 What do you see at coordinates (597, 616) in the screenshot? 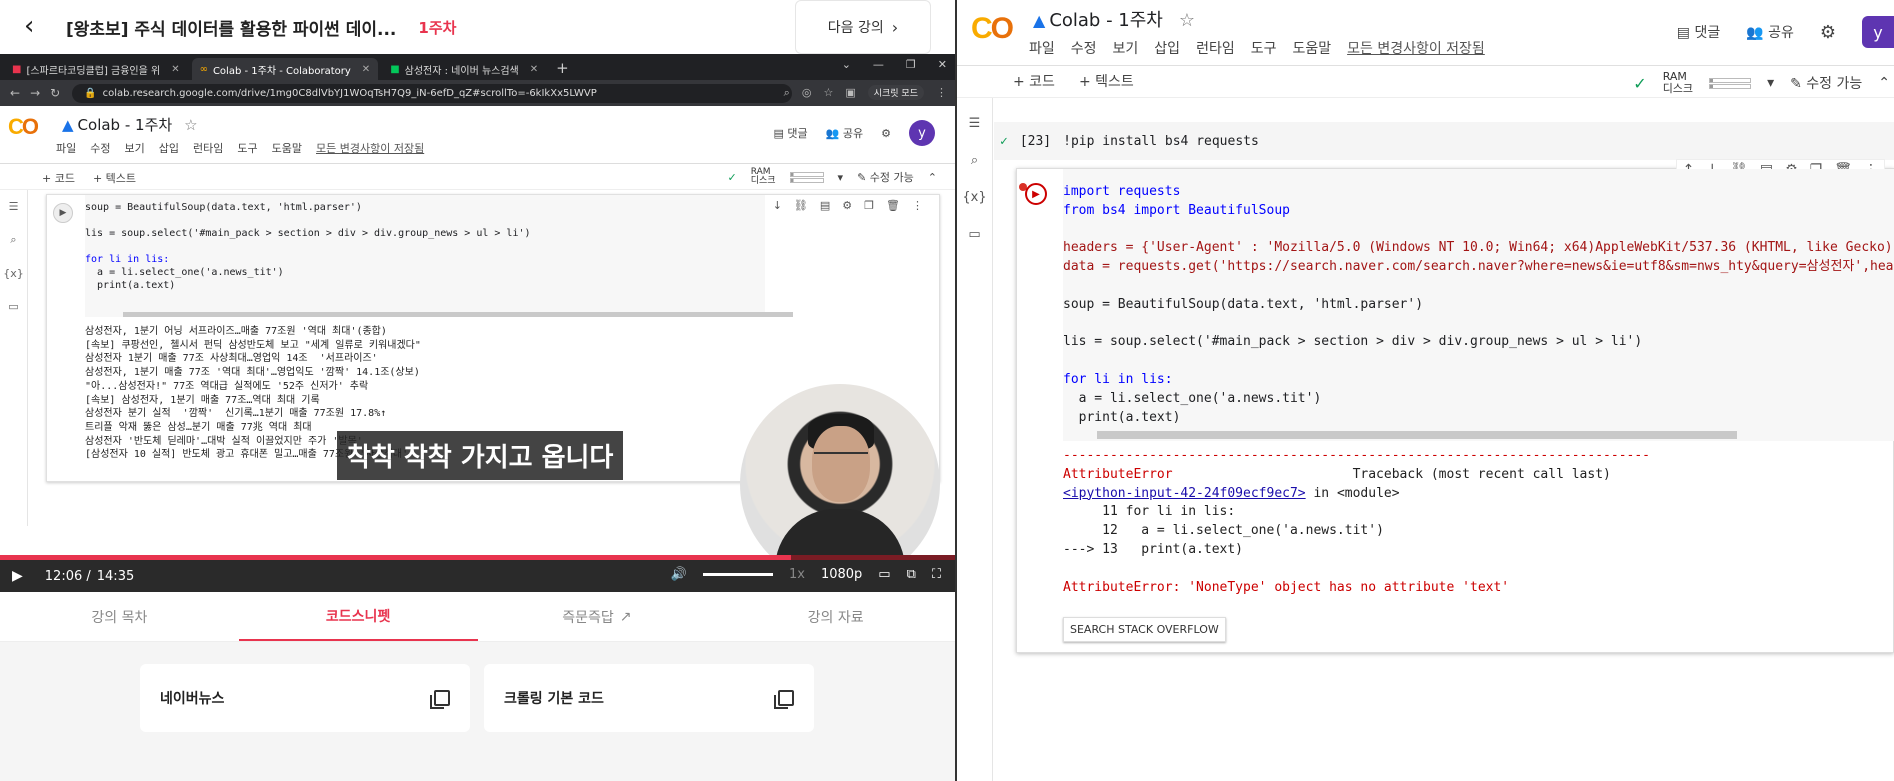
I see `tab-qna: 즉문즉답 ↗` at bounding box center [597, 616].